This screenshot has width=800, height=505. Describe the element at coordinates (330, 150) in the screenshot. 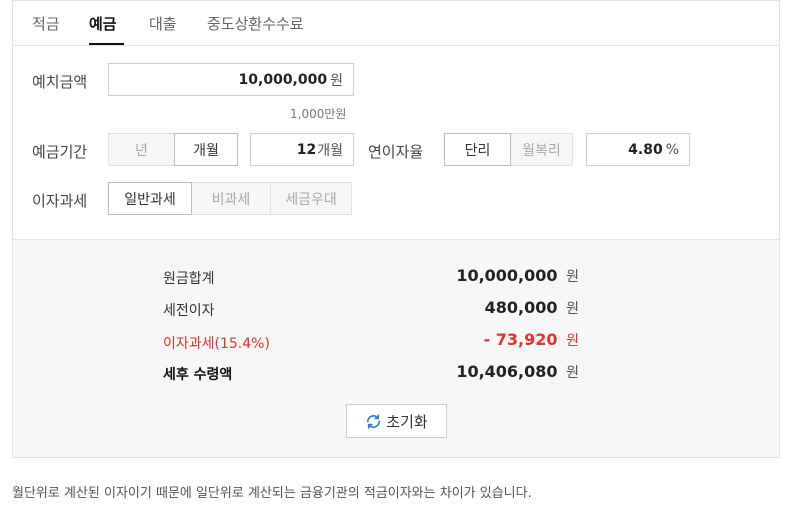

I see `period-value-unit: 개월` at that location.